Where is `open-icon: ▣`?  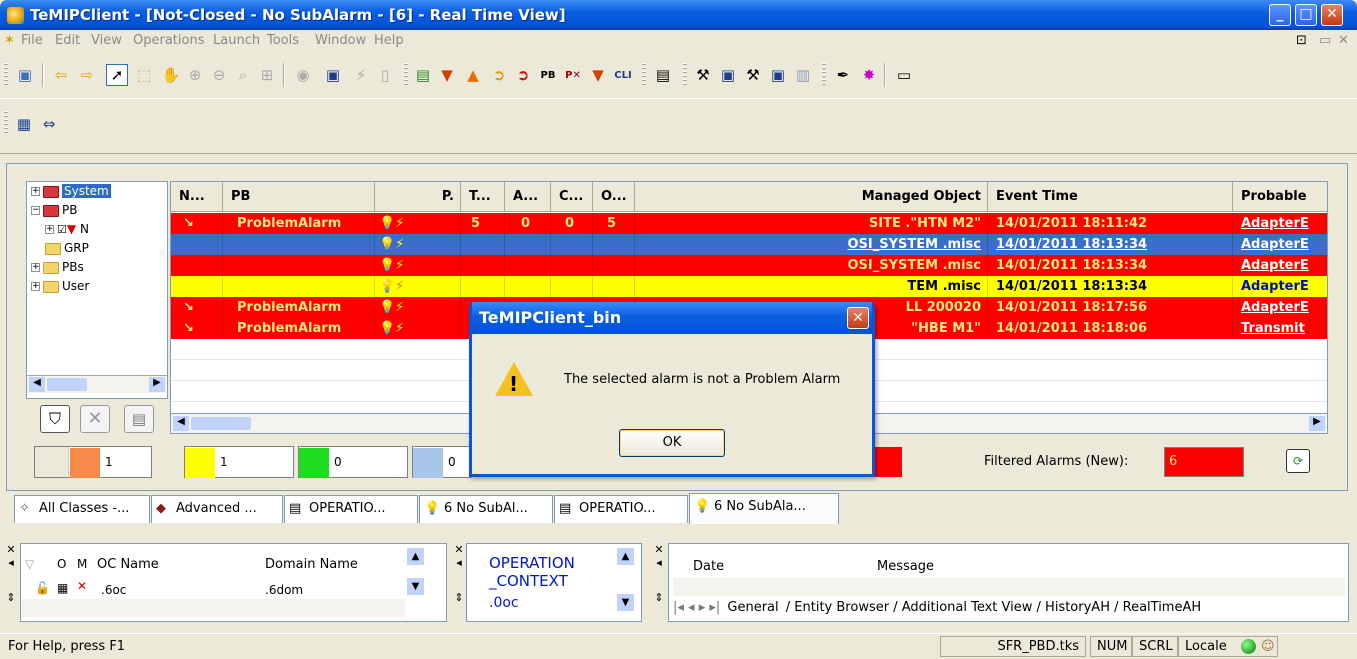
open-icon: ▣ is located at coordinates (25, 75).